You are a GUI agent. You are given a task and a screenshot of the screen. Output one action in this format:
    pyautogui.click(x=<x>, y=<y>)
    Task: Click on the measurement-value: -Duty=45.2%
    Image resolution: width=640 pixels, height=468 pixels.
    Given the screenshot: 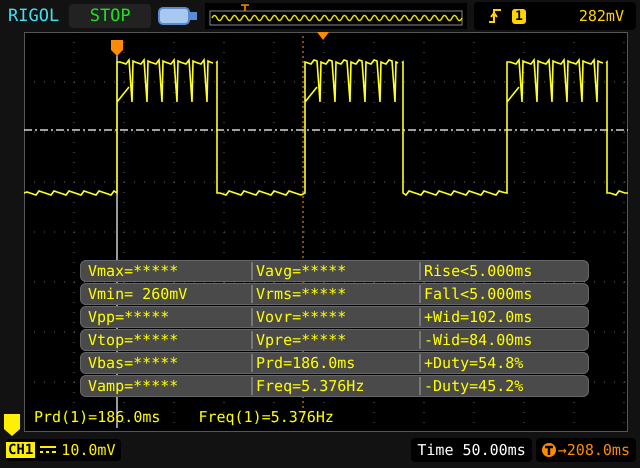 What is the action you would take?
    pyautogui.click(x=501, y=386)
    